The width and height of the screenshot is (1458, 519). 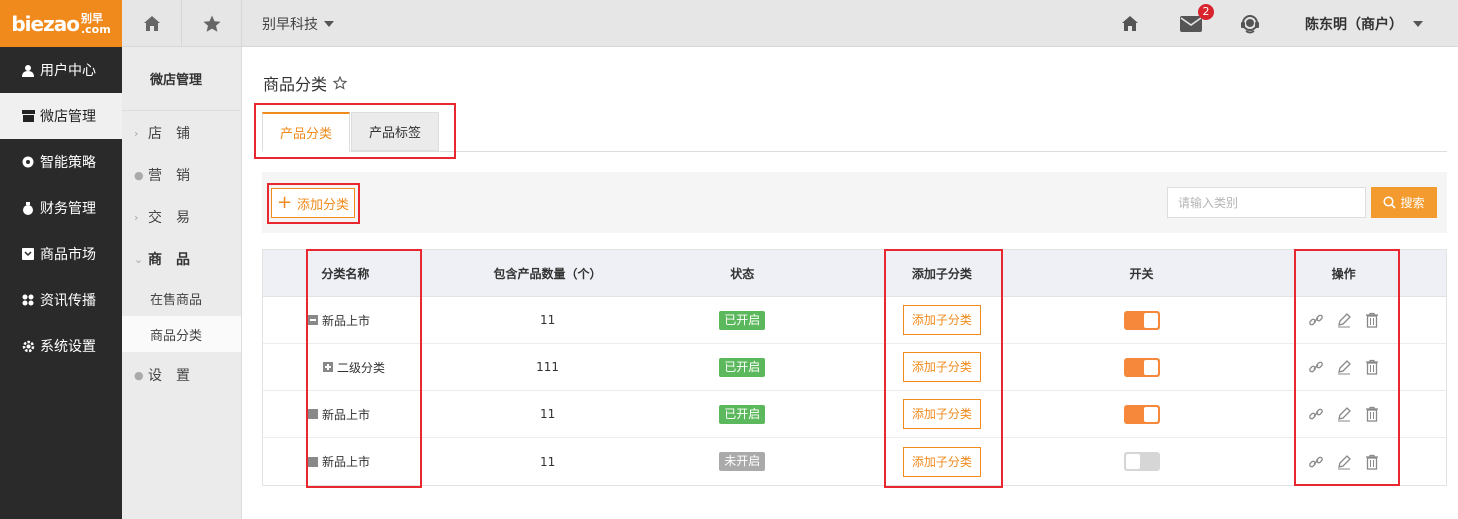 What do you see at coordinates (941, 273) in the screenshot?
I see `column-header-add-sub: 添加子分类` at bounding box center [941, 273].